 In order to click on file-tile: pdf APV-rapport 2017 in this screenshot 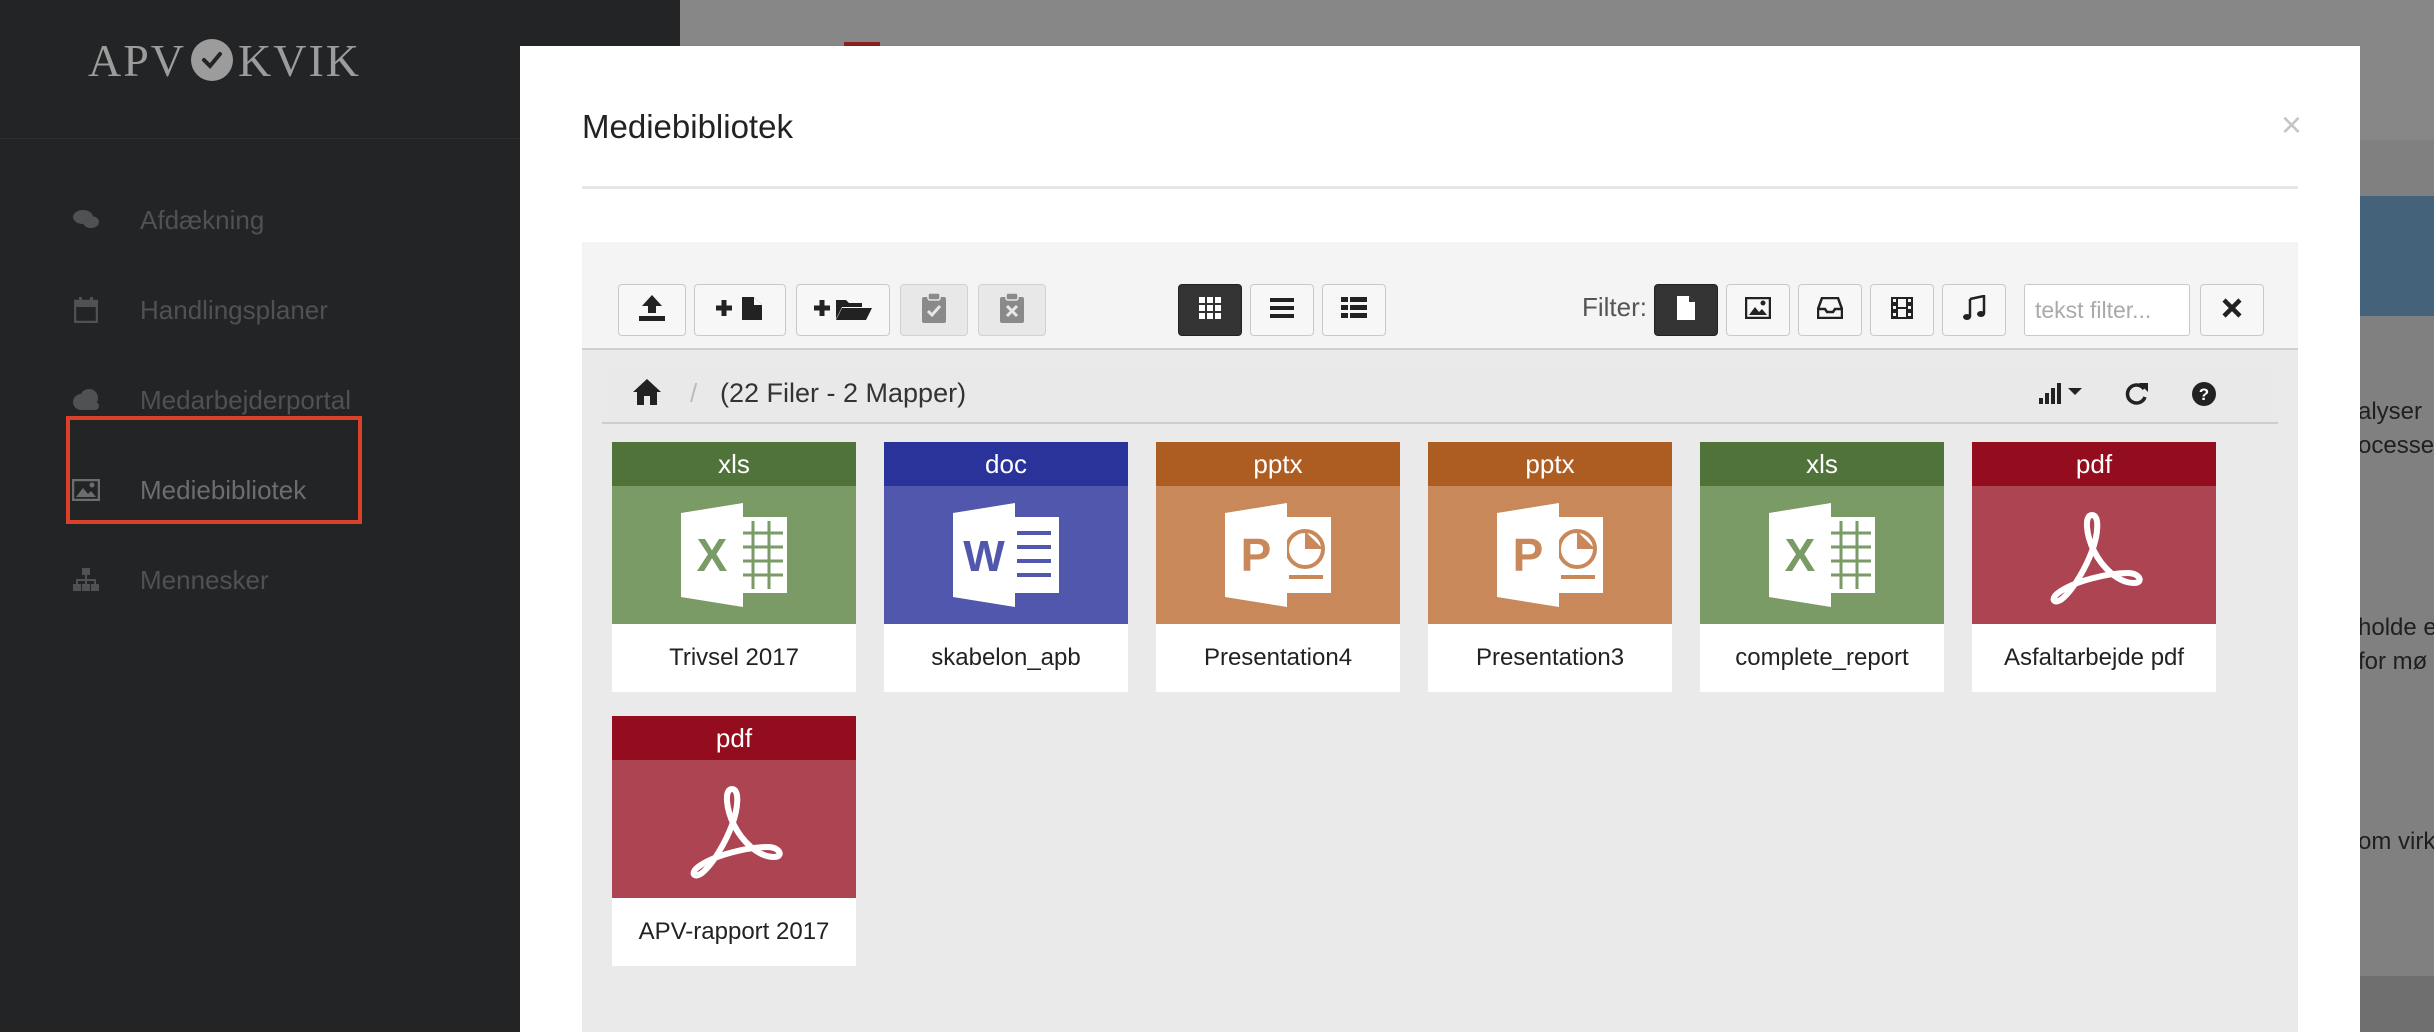, I will do `click(734, 841)`.